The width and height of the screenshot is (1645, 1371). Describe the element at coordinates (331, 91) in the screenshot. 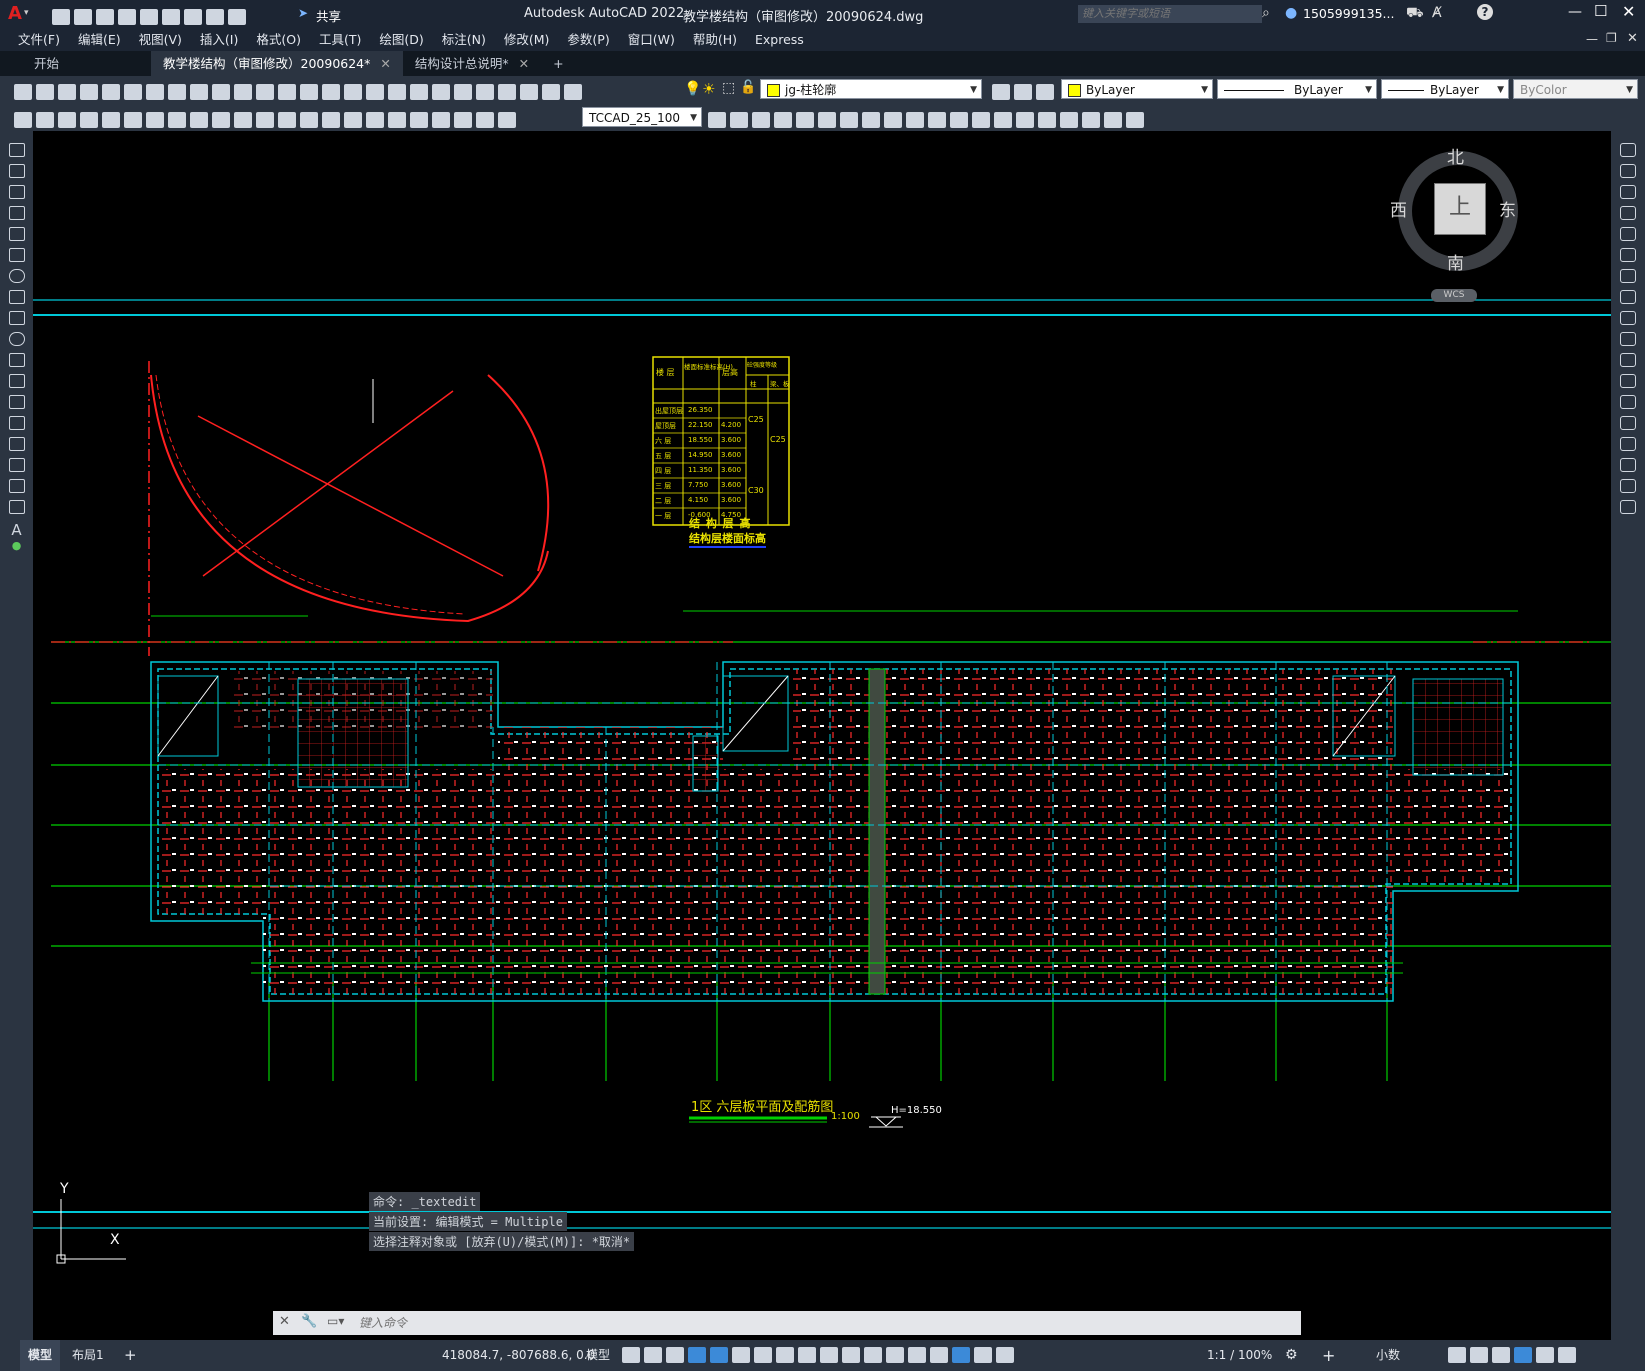

I see `pan-icon` at that location.